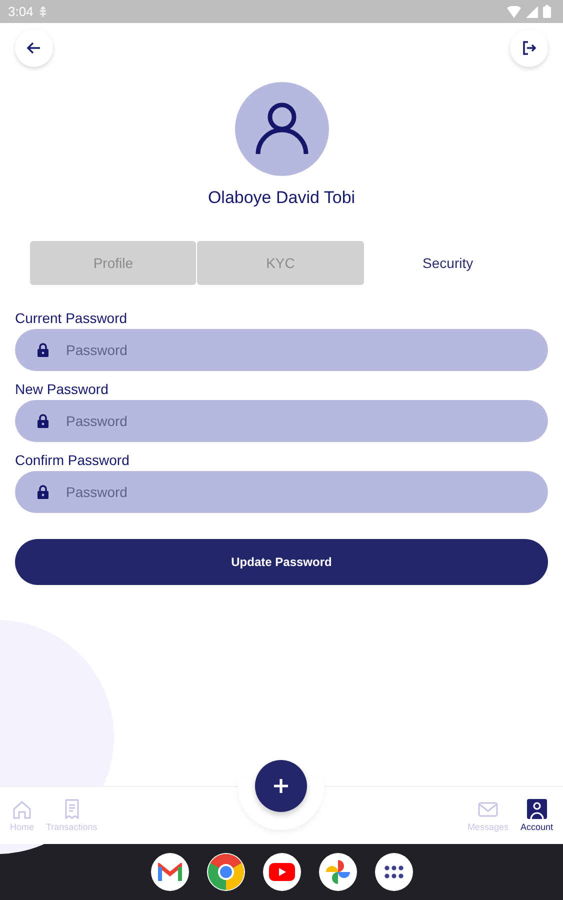 The image size is (563, 900). What do you see at coordinates (225, 871) in the screenshot?
I see `browser-icon` at bounding box center [225, 871].